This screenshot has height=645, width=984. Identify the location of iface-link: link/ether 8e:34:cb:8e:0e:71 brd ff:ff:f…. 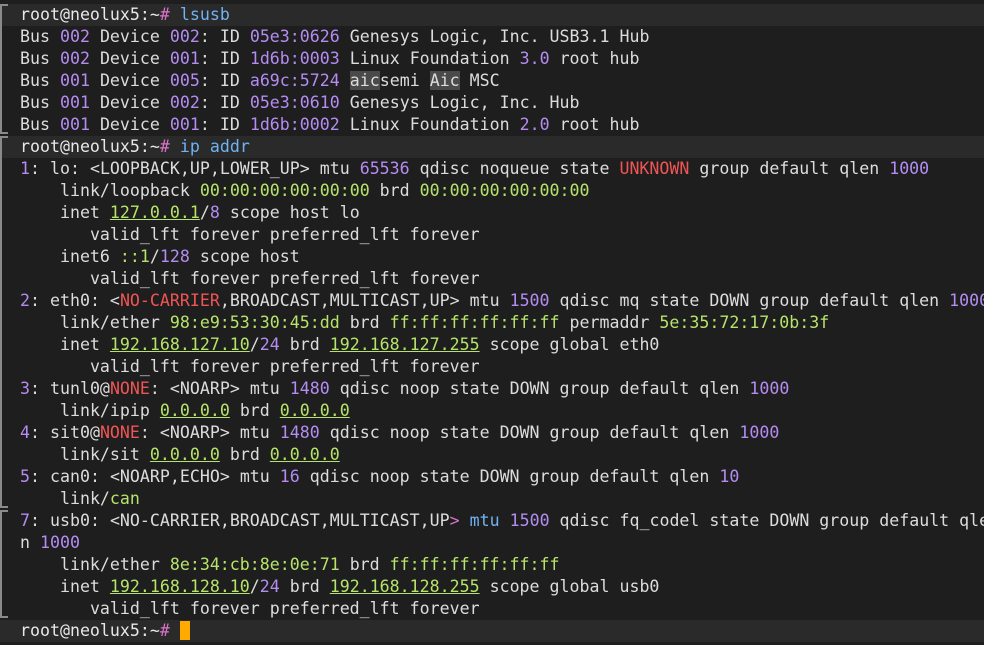
(492, 565).